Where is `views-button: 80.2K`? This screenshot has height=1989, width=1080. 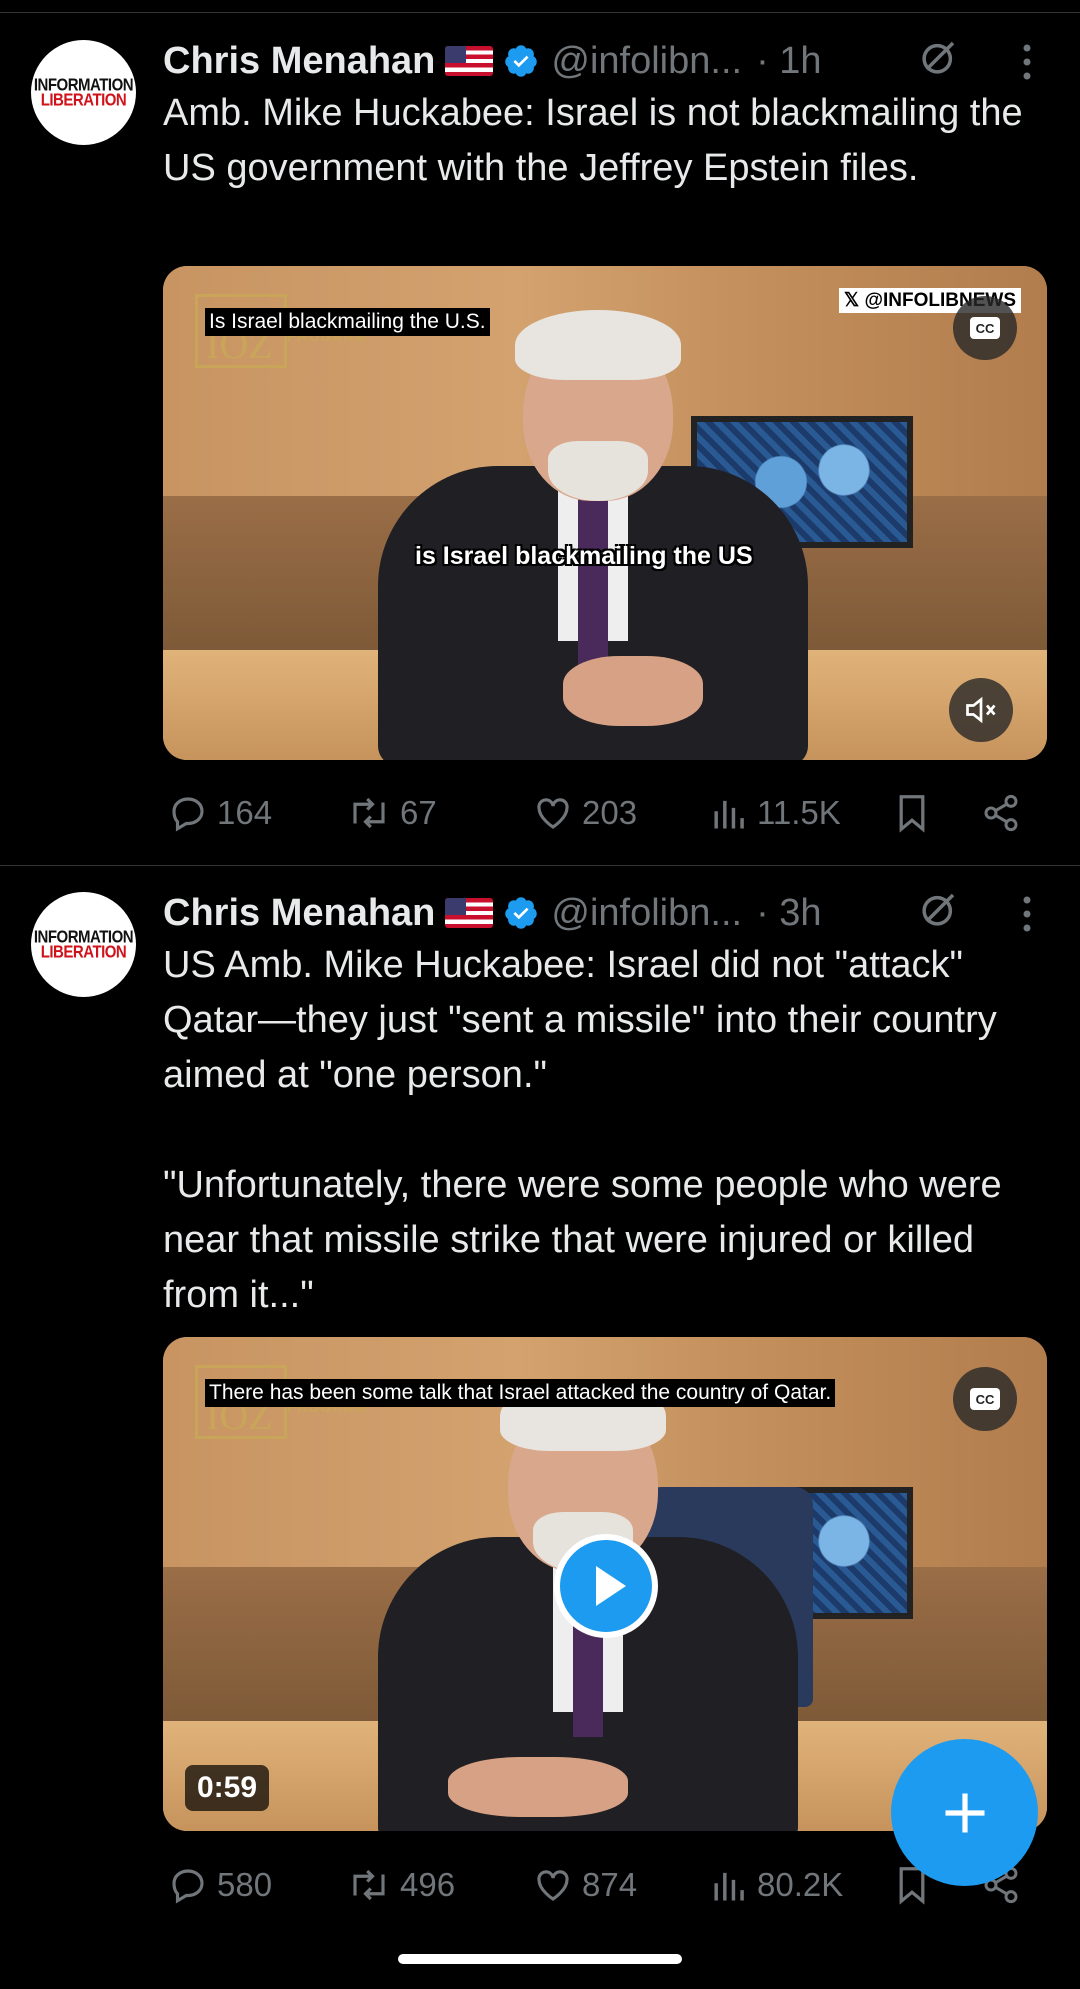
views-button: 80.2K is located at coordinates (777, 1885).